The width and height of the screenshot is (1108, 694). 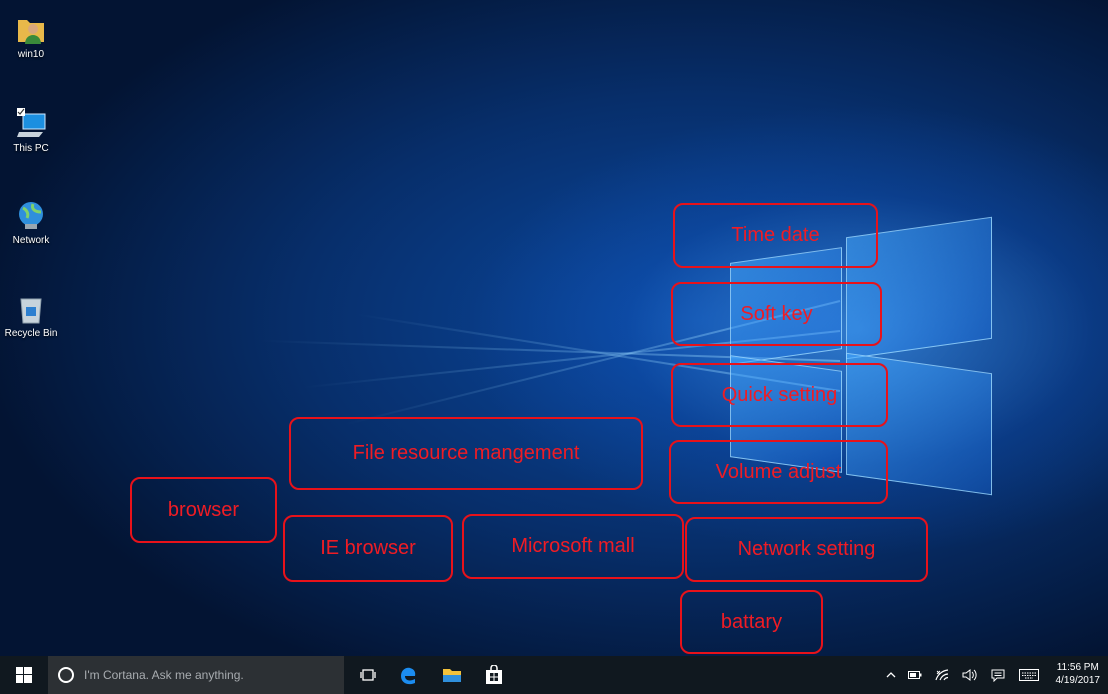 I want to click on desktop-icon-label: This PC, so click(x=31, y=148).